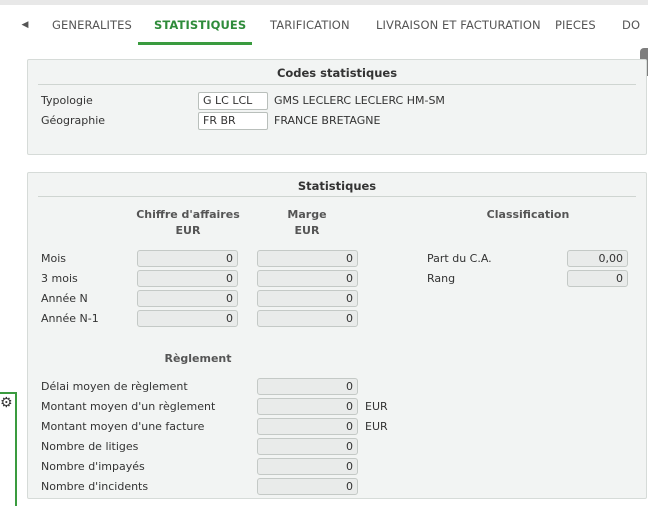 This screenshot has width=648, height=506. What do you see at coordinates (93, 466) in the screenshot?
I see `reglement-row-label: Nombre d'impayés` at bounding box center [93, 466].